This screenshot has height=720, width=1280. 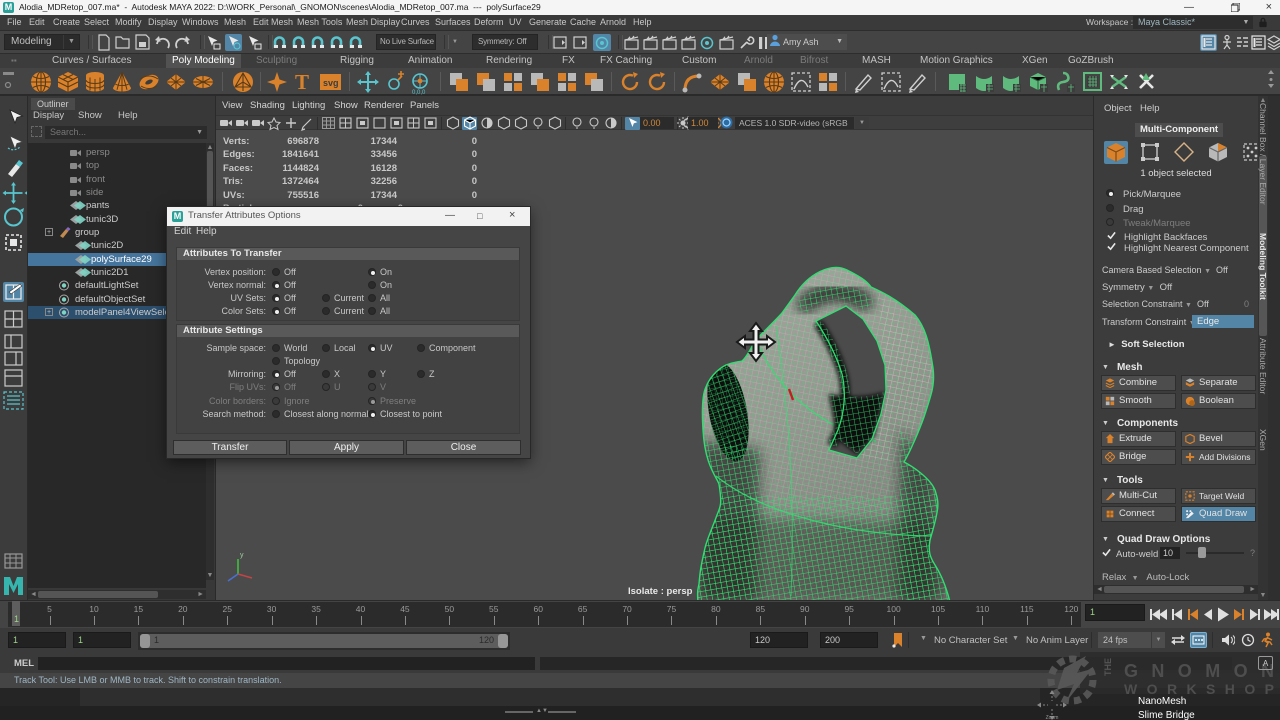 What do you see at coordinates (1108, 667) in the screenshot?
I see `svg-text: THE` at bounding box center [1108, 667].